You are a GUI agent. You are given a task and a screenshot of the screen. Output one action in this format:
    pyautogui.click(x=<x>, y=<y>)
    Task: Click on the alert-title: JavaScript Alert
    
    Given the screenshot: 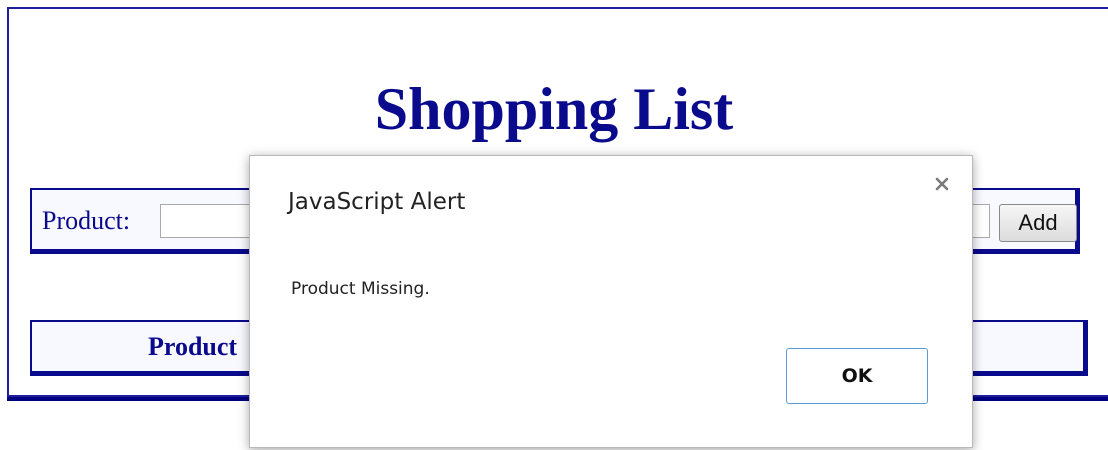 What is the action you would take?
    pyautogui.click(x=377, y=202)
    